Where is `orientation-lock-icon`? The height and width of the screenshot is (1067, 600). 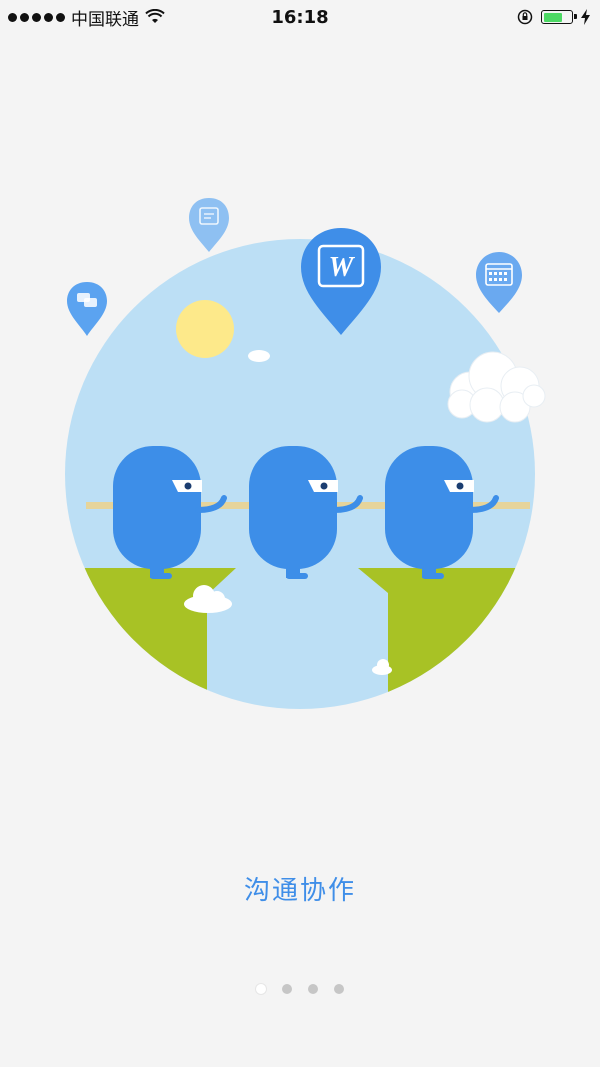 orientation-lock-icon is located at coordinates (525, 17).